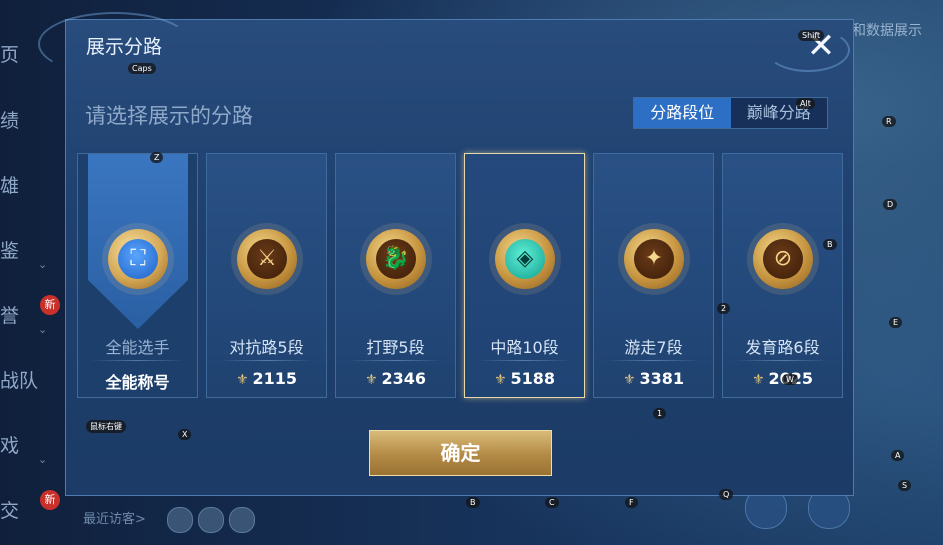  I want to click on all-round-icon: ⛶, so click(138, 259).